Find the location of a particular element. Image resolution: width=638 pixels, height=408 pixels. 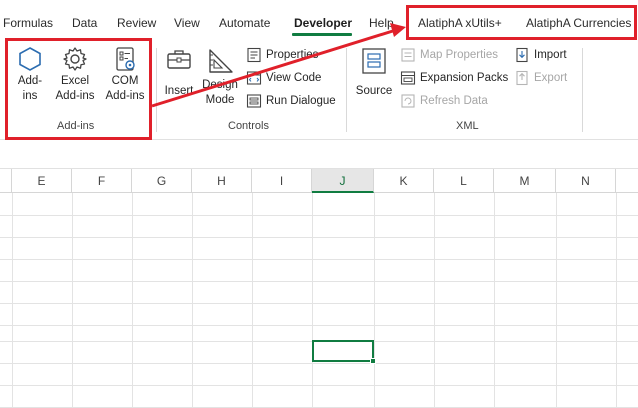

design-mode-button: Design Mode is located at coordinates (220, 77).